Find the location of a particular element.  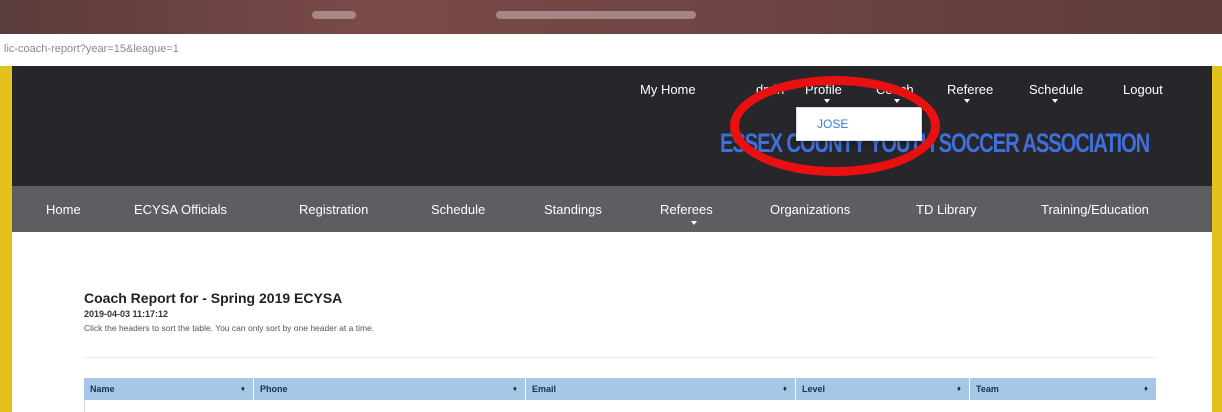

nav-referees: Referees is located at coordinates (686, 209).